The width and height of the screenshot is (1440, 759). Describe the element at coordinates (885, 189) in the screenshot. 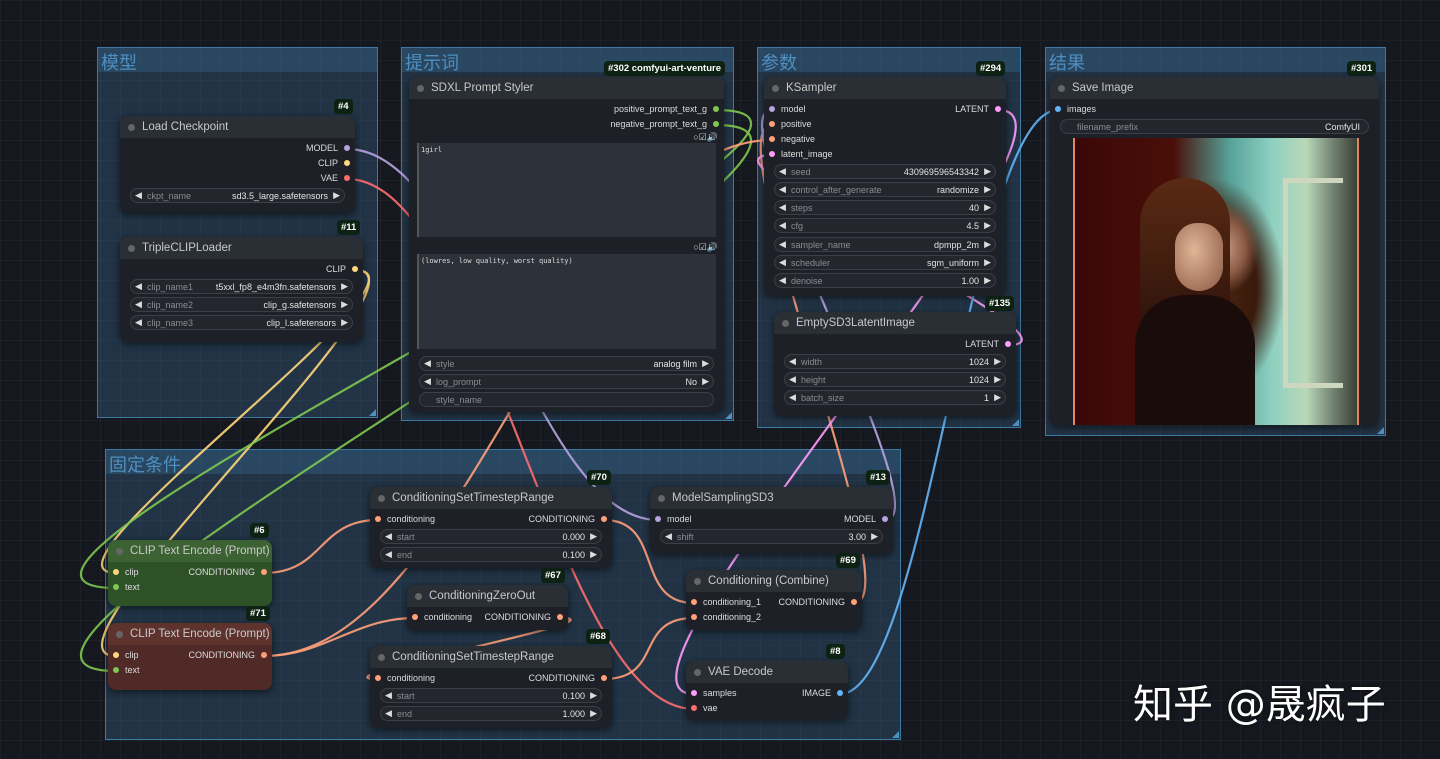

I see `widget-control_after_generate: ◀ control_after_generate randomize ▶` at that location.